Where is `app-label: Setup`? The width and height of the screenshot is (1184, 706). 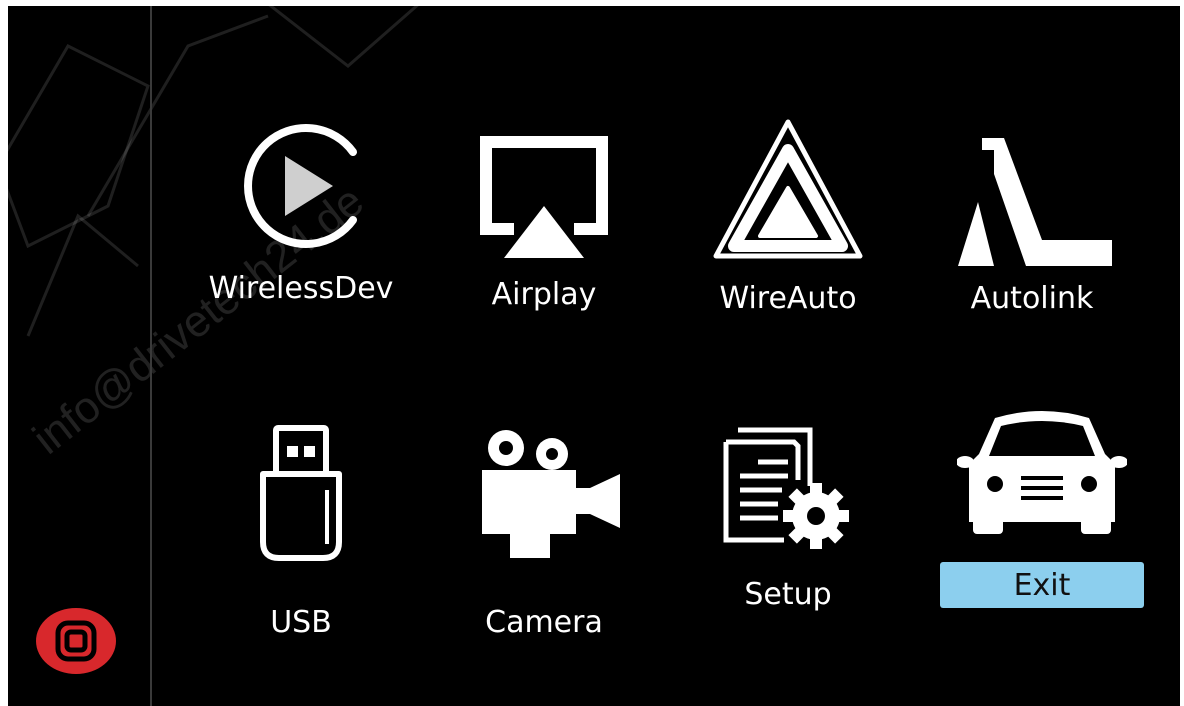
app-label: Setup is located at coordinates (788, 594).